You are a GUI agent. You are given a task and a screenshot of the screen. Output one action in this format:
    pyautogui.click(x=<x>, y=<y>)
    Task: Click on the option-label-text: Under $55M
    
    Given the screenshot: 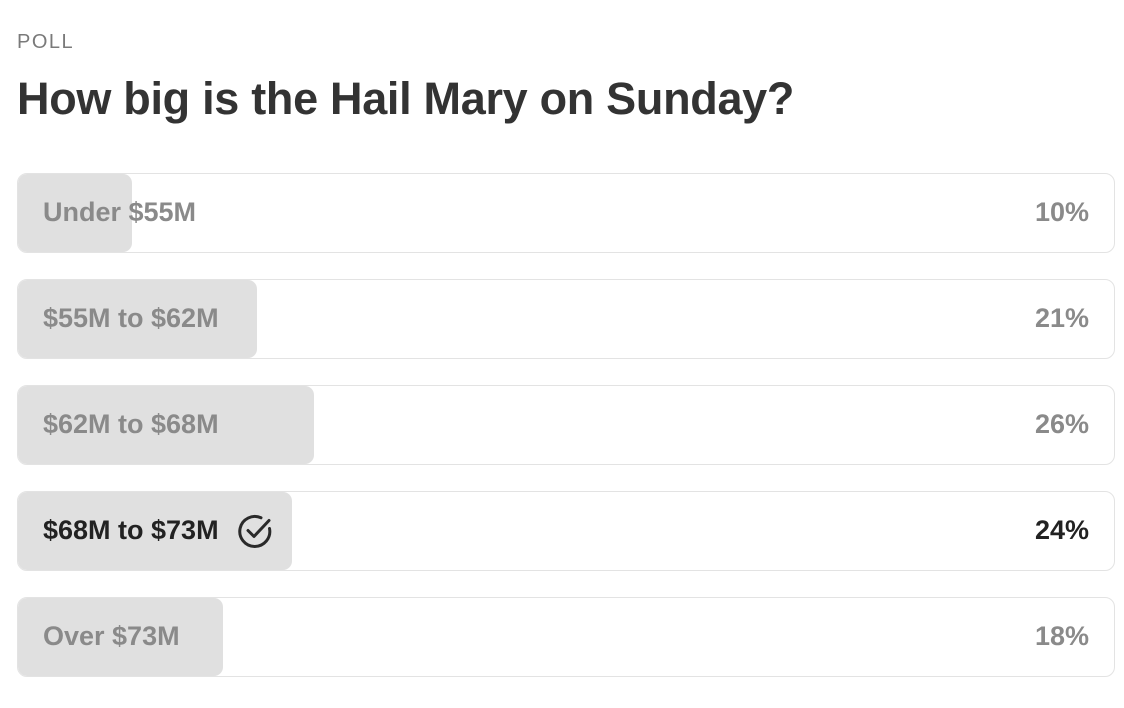 What is the action you would take?
    pyautogui.click(x=120, y=212)
    